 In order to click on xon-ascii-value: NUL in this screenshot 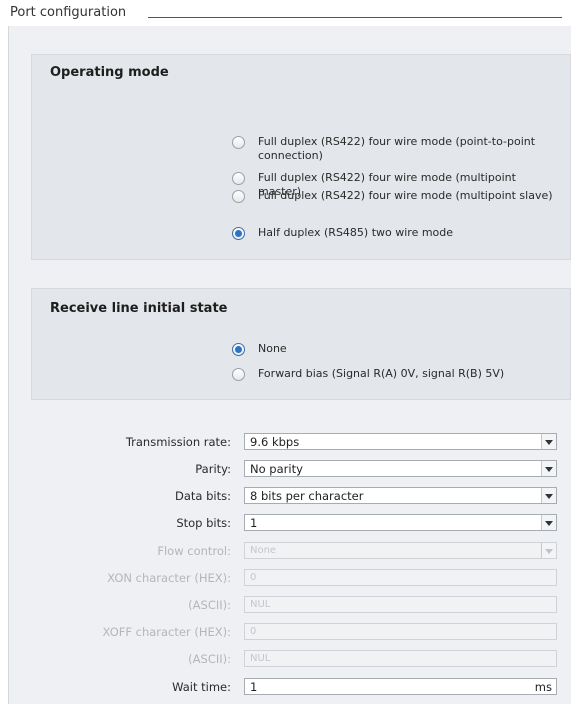, I will do `click(260, 604)`.